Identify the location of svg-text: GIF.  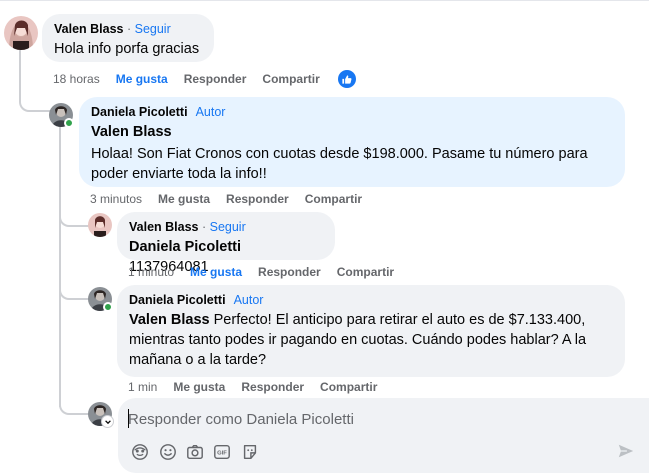
(222, 454).